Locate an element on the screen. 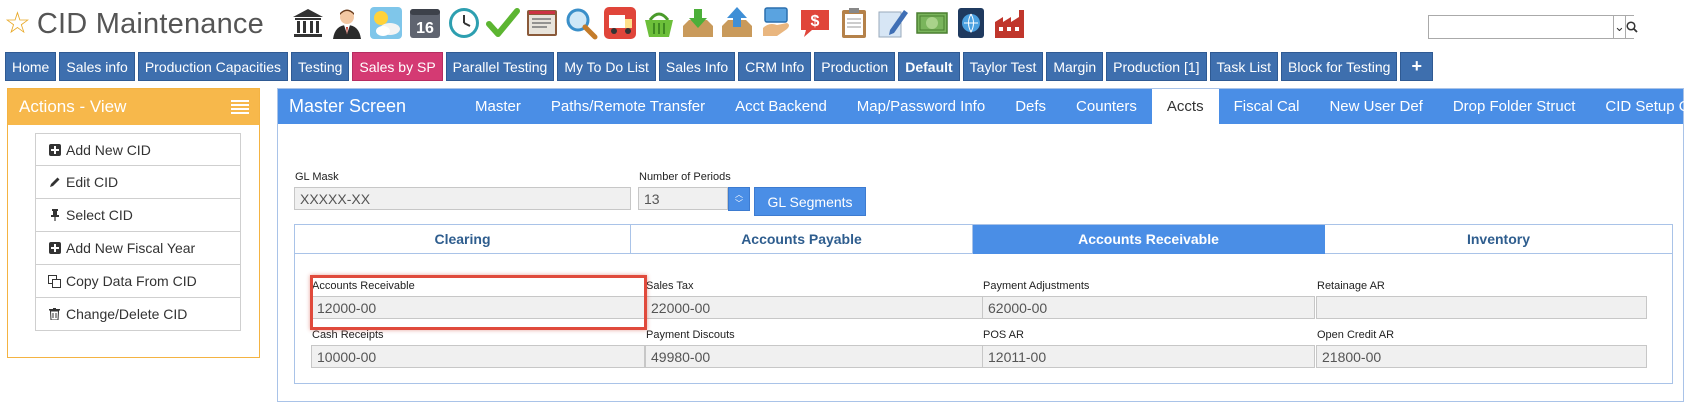  tab-sales-by-sp: Sales by SP is located at coordinates (397, 66).